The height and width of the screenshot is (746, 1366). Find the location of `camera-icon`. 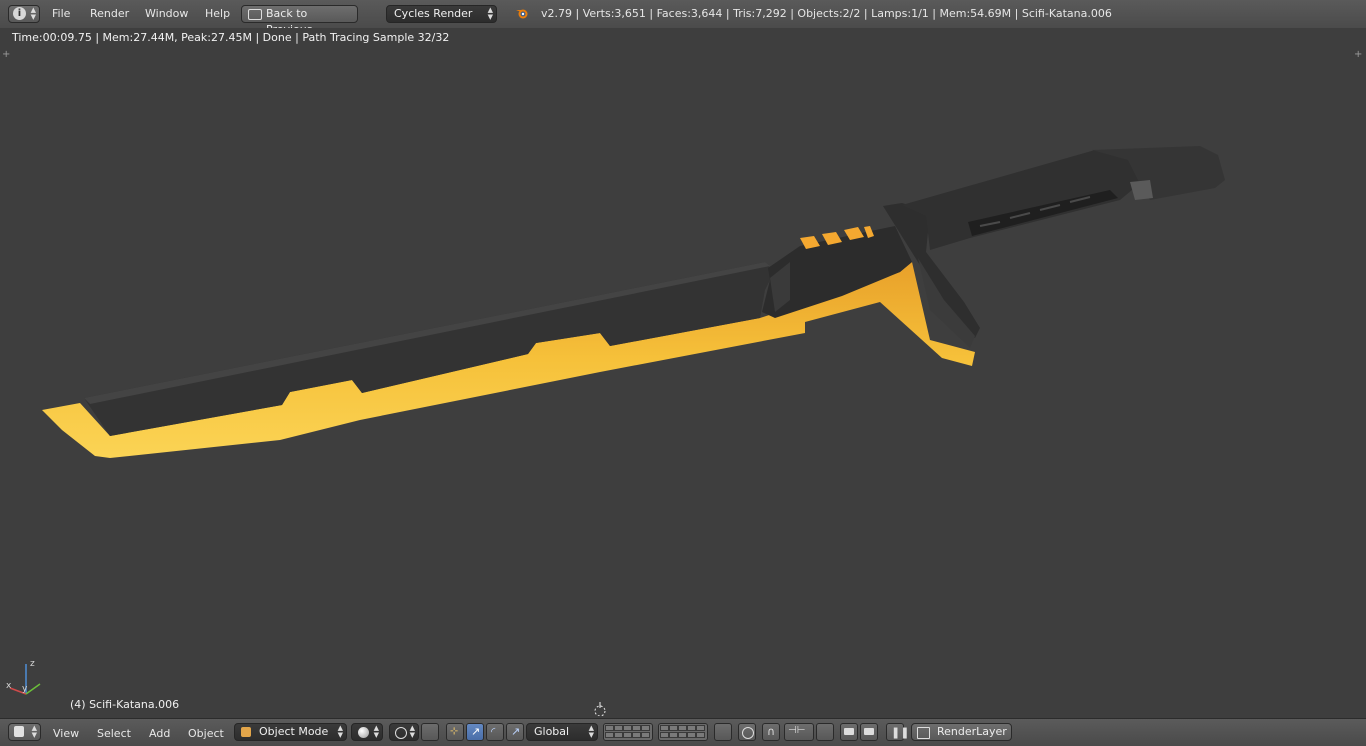

camera-icon is located at coordinates (849, 731).